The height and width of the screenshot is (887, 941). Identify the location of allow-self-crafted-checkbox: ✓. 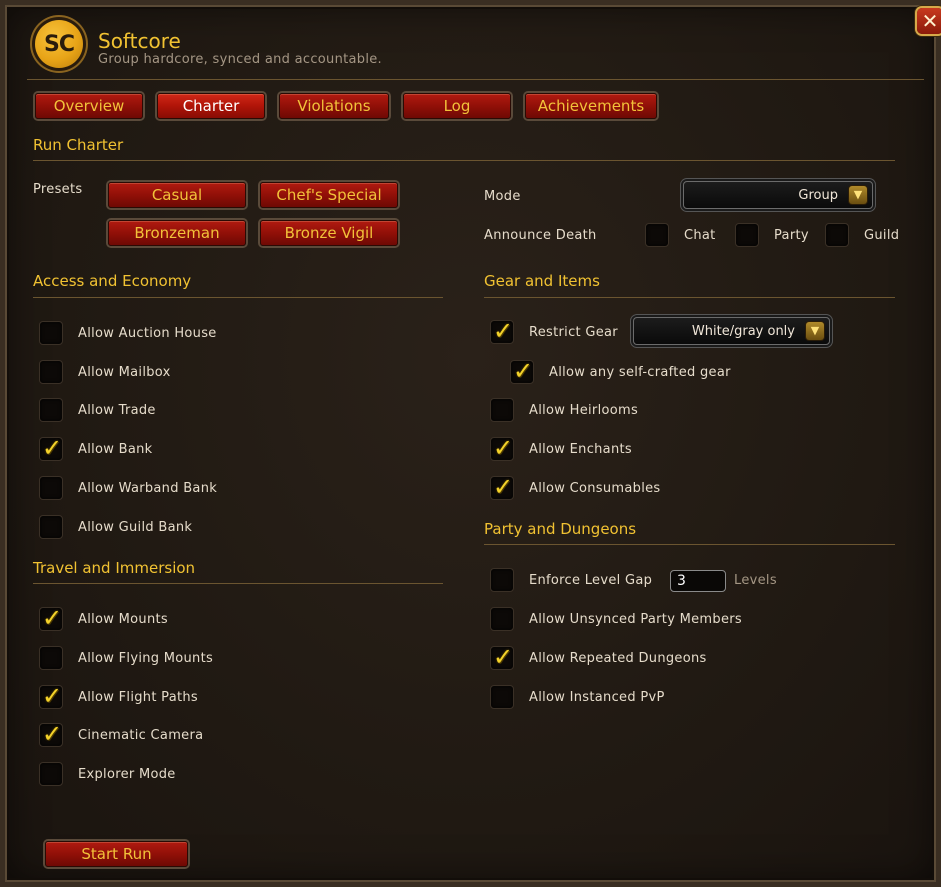
(522, 371).